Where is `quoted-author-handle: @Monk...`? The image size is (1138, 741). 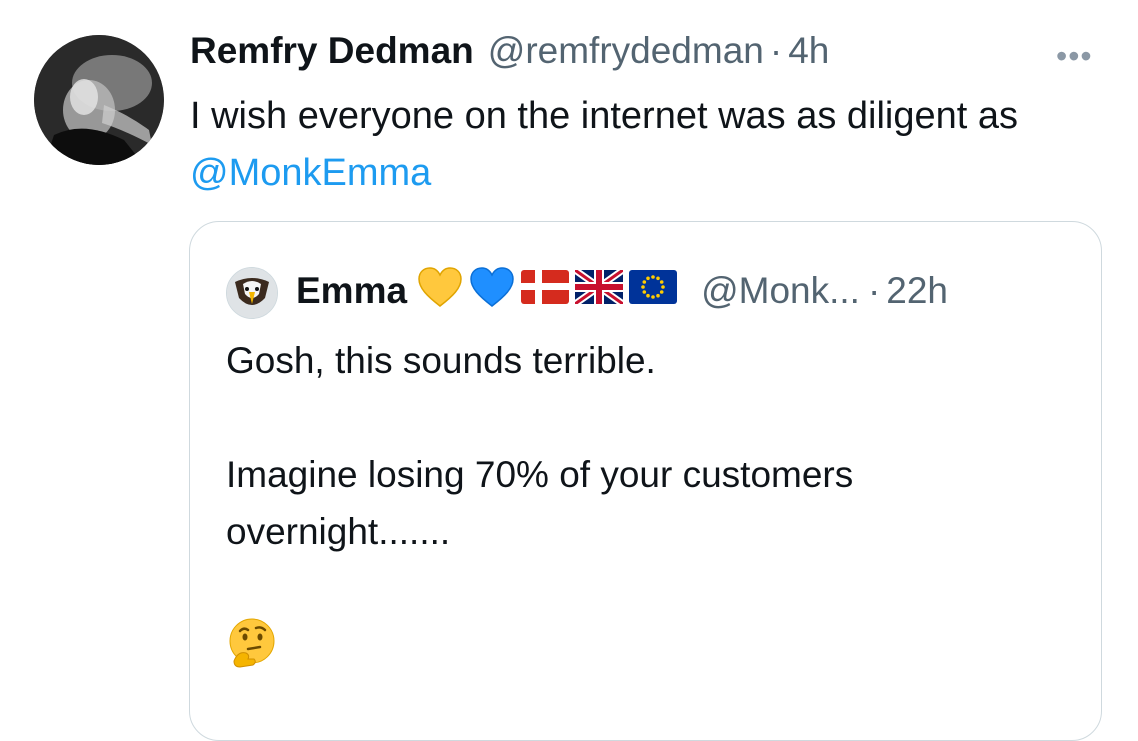
quoted-author-handle: @Monk... is located at coordinates (780, 291).